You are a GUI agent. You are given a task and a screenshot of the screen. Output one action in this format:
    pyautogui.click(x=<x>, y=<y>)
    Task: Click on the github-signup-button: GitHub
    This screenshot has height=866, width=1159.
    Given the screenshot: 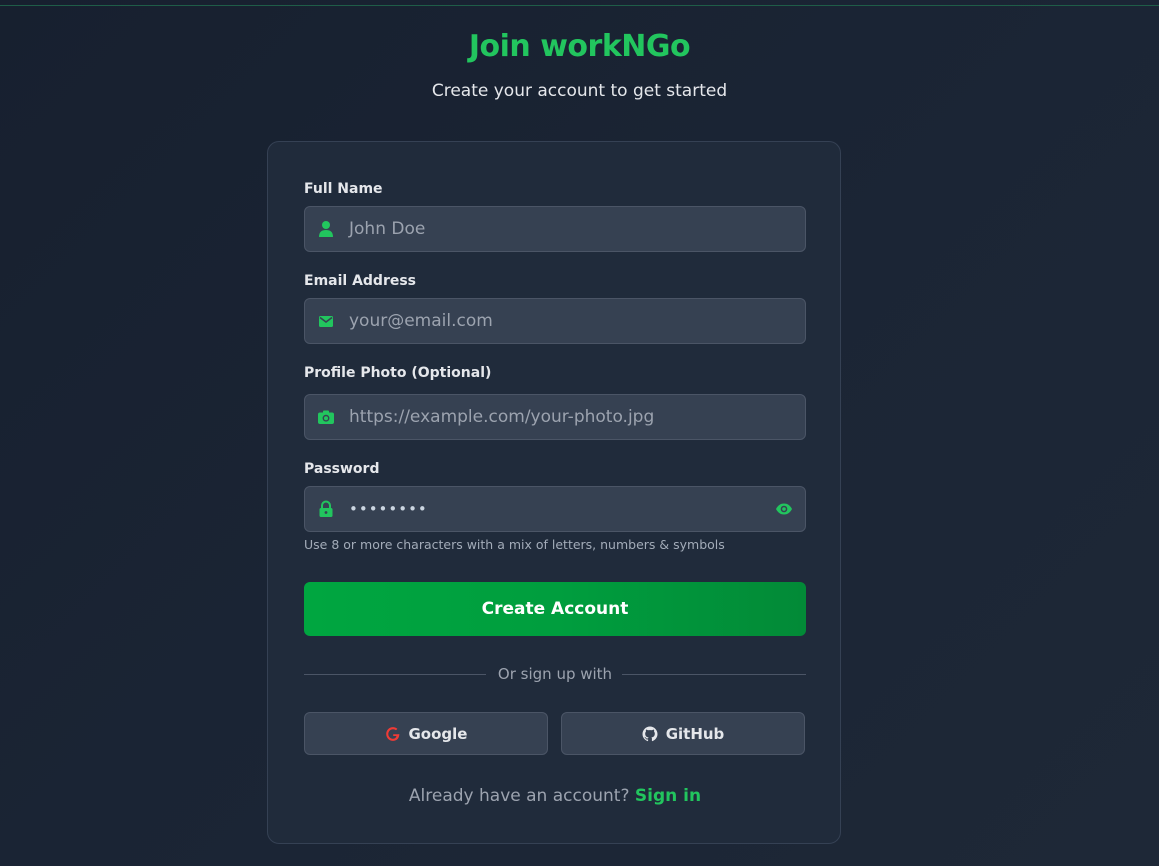 What is the action you would take?
    pyautogui.click(x=683, y=733)
    